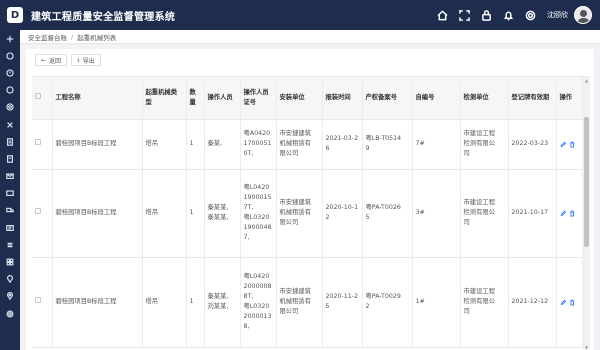 This screenshot has width=600, height=350. What do you see at coordinates (164, 98) in the screenshot?
I see `column-header: 起重机械类型` at bounding box center [164, 98].